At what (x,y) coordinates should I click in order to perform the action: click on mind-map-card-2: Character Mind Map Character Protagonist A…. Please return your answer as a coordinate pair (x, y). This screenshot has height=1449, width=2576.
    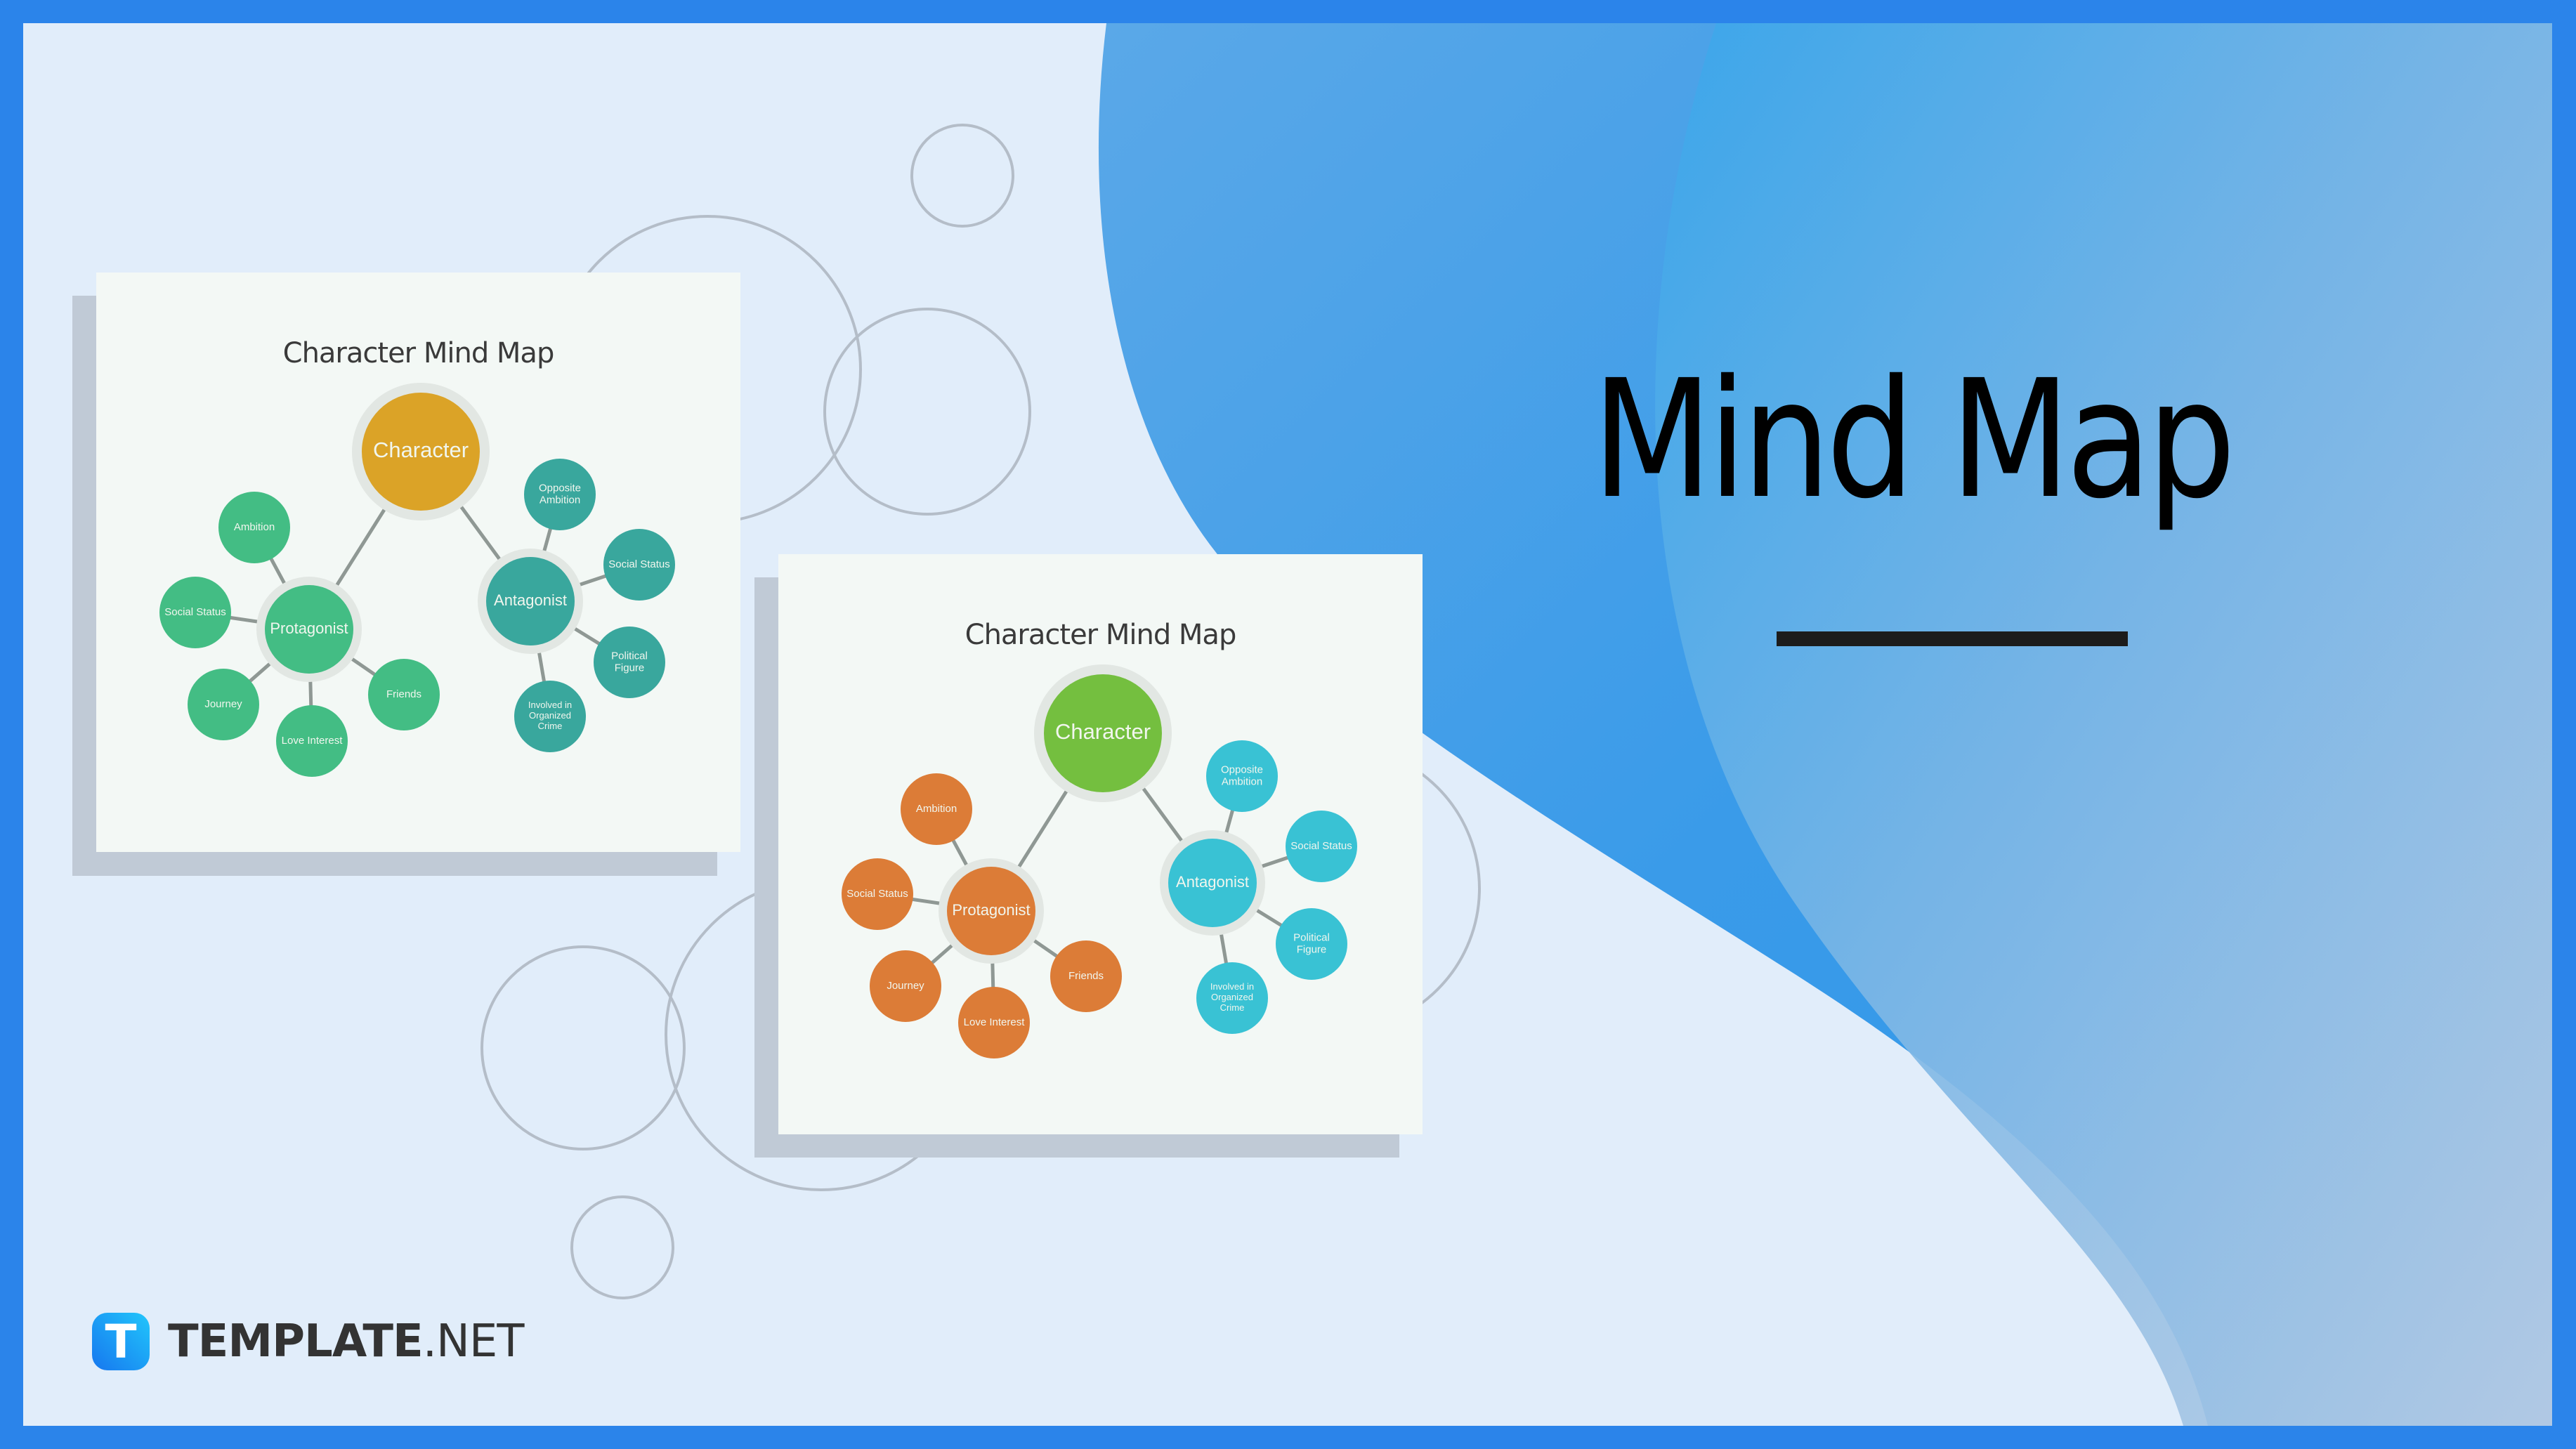
    Looking at the image, I should click on (1101, 844).